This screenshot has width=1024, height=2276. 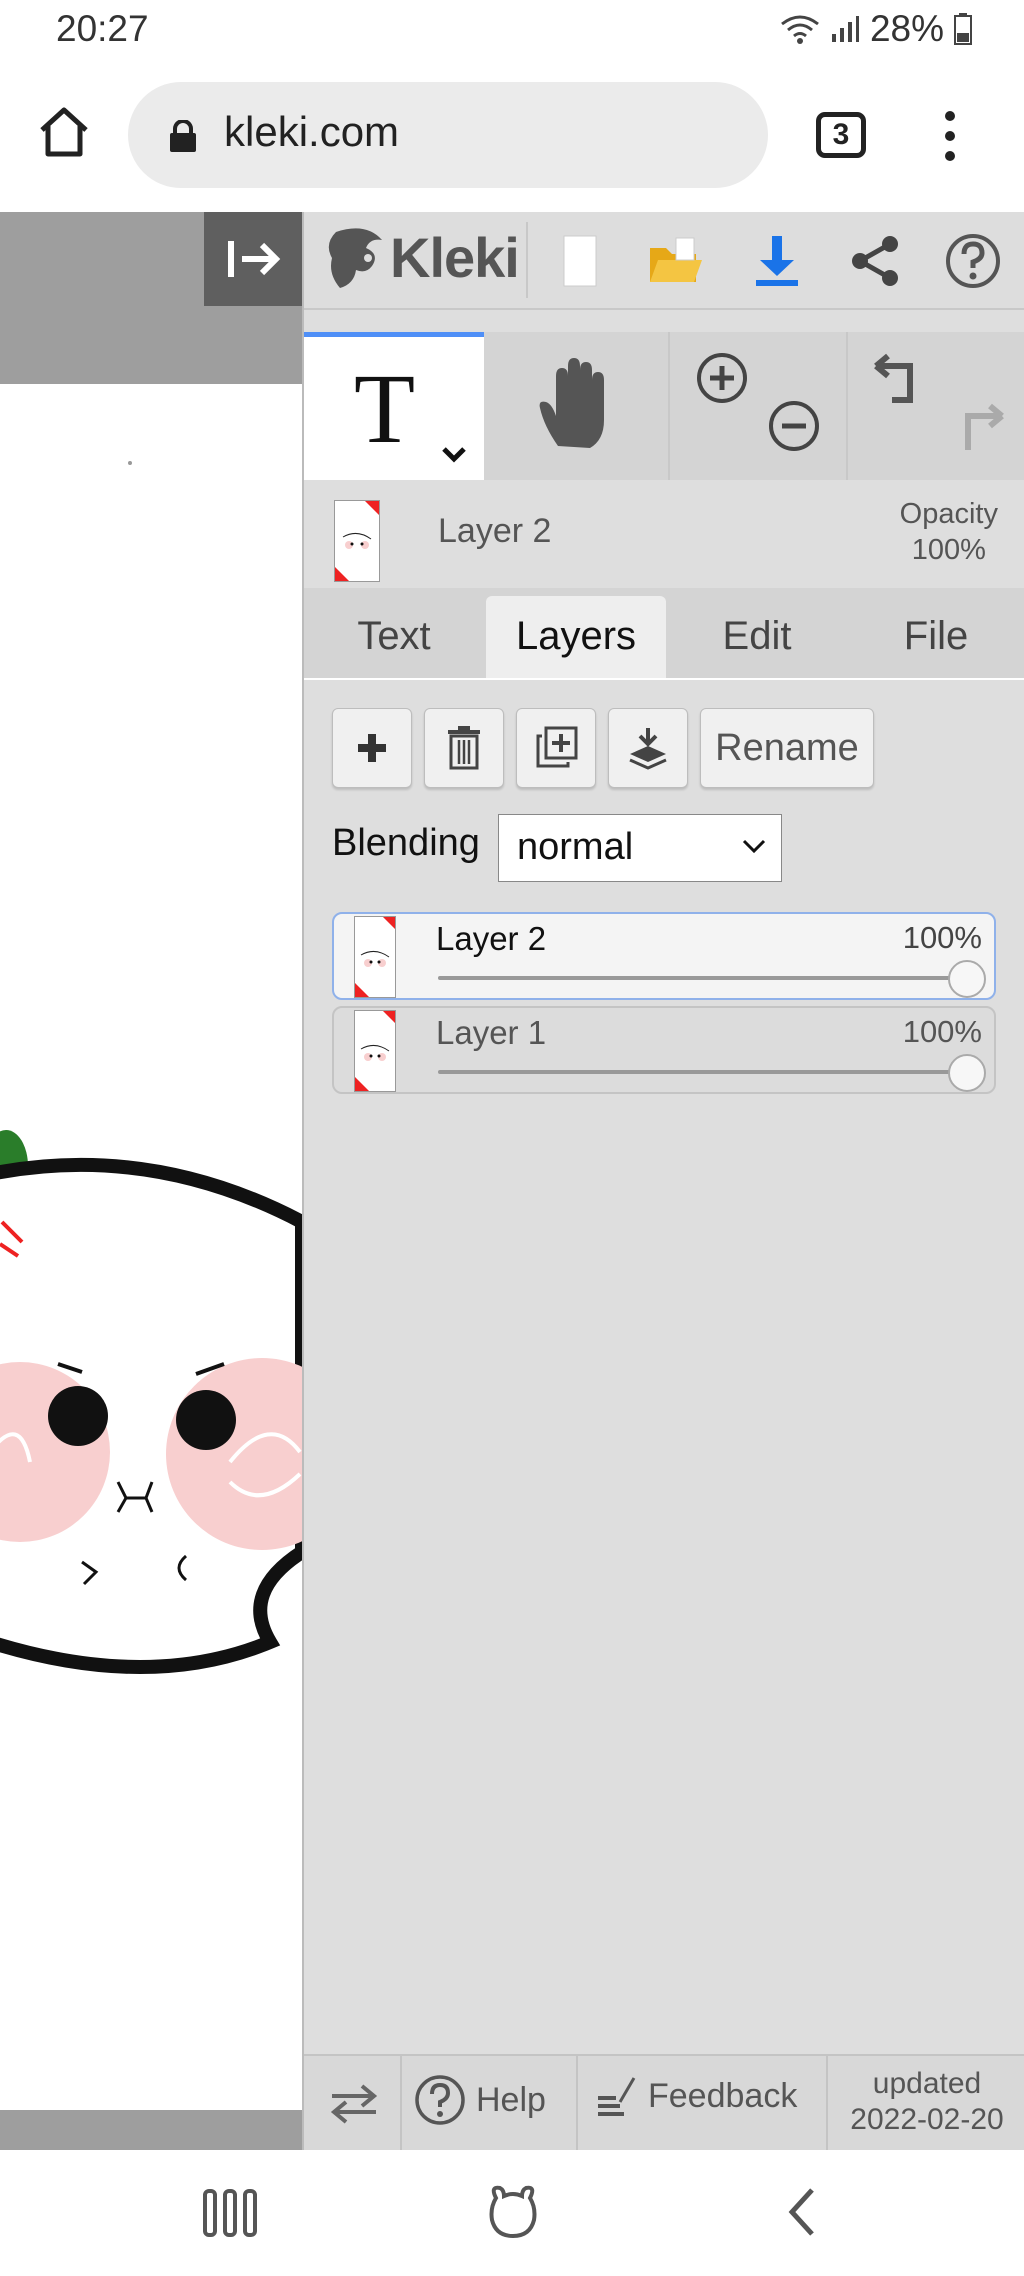 What do you see at coordinates (183, 136) in the screenshot?
I see `lock-icon` at bounding box center [183, 136].